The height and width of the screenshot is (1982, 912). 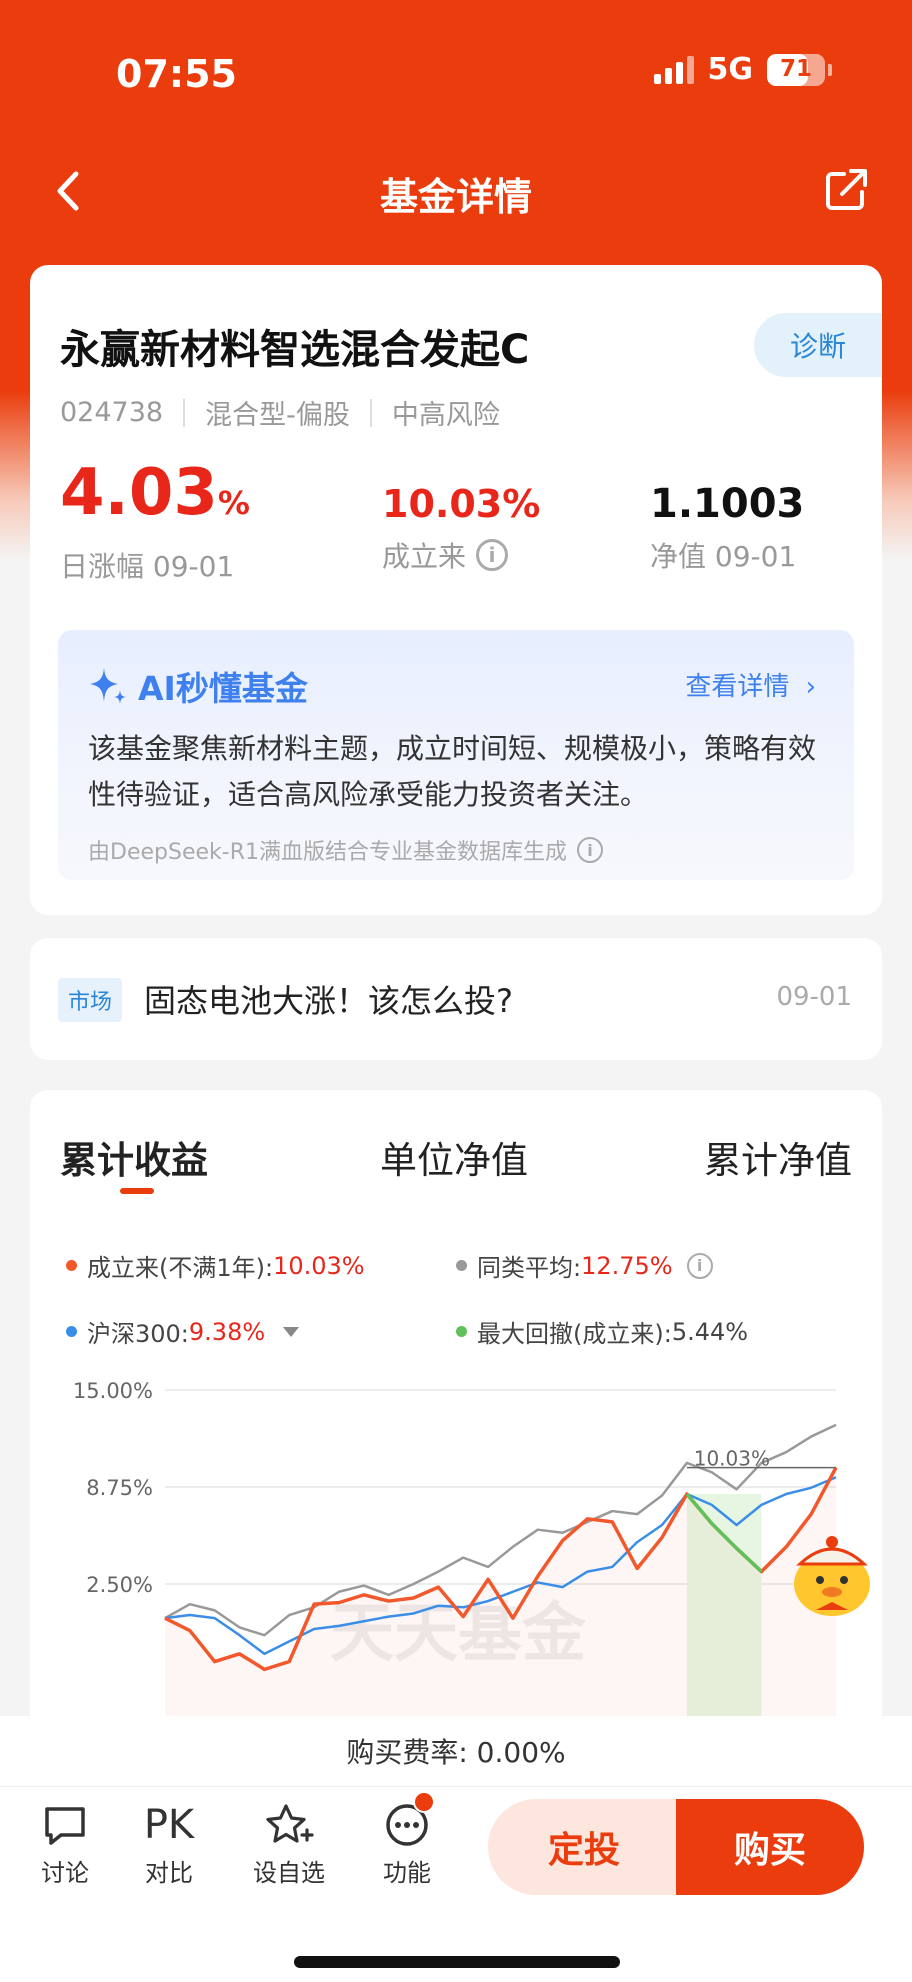 I want to click on ai-detail-link: 查看详情 ›, so click(x=750, y=684).